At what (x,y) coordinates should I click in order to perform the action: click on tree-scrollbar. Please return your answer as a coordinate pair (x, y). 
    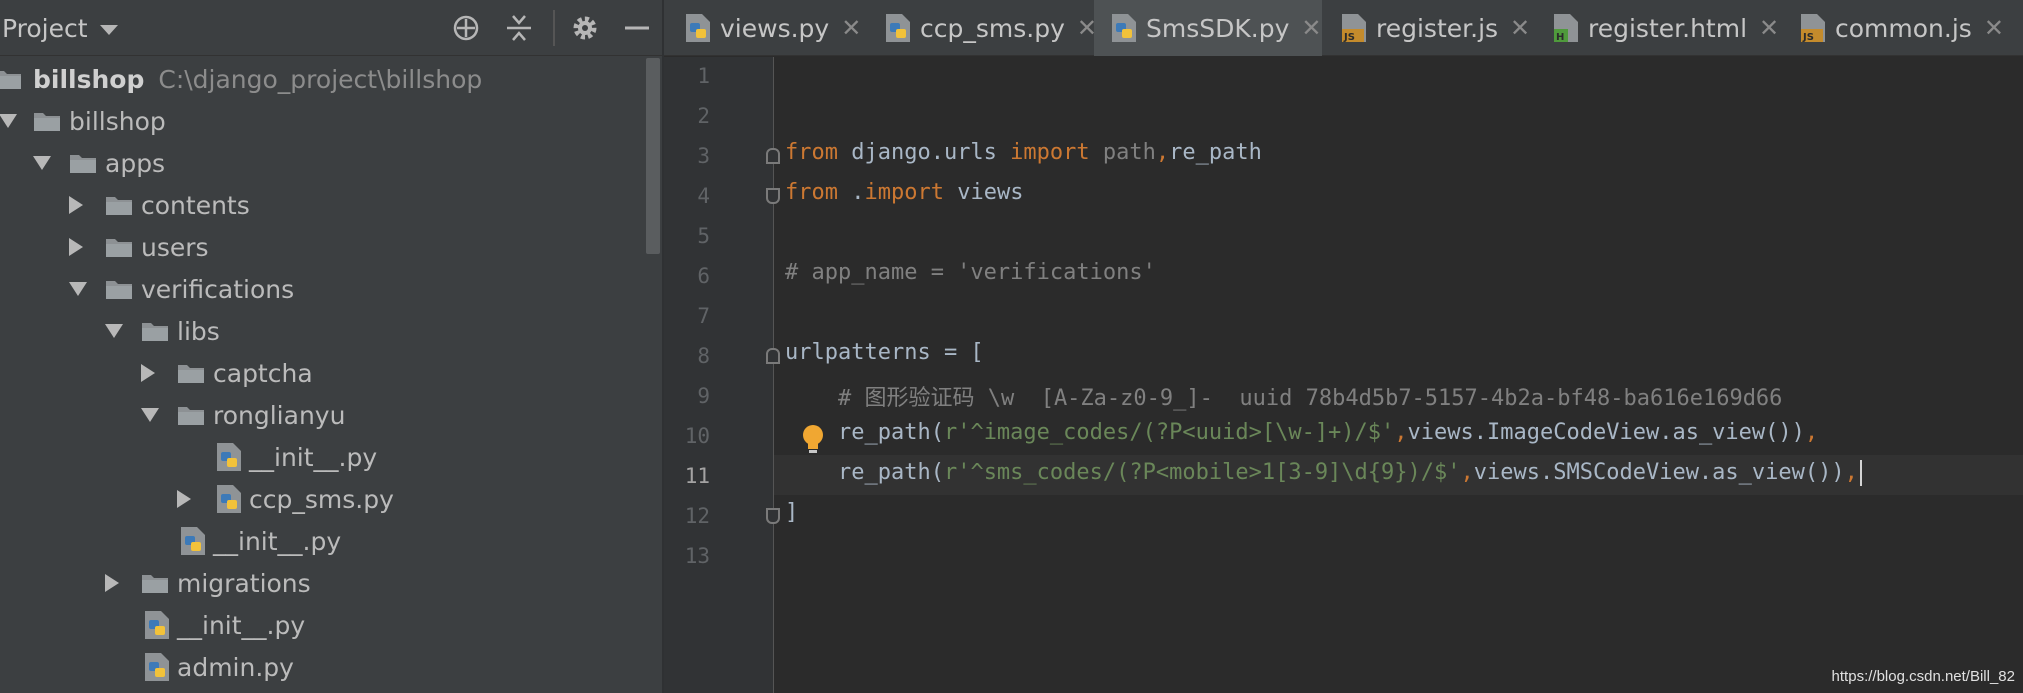
    Looking at the image, I should click on (653, 156).